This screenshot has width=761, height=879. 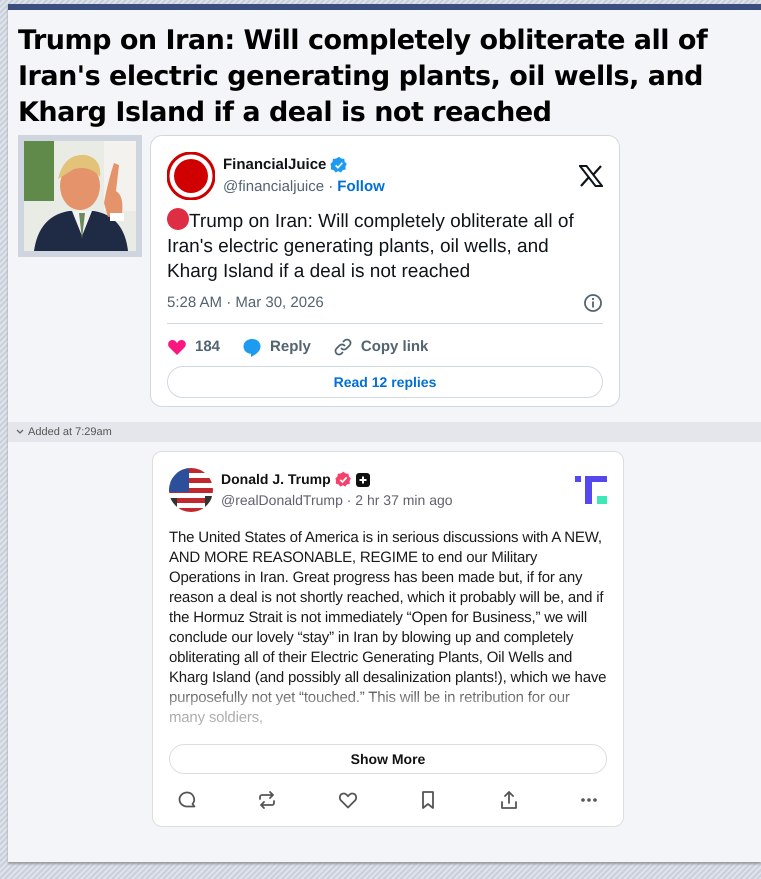 I want to click on like-count: 184, so click(x=207, y=347).